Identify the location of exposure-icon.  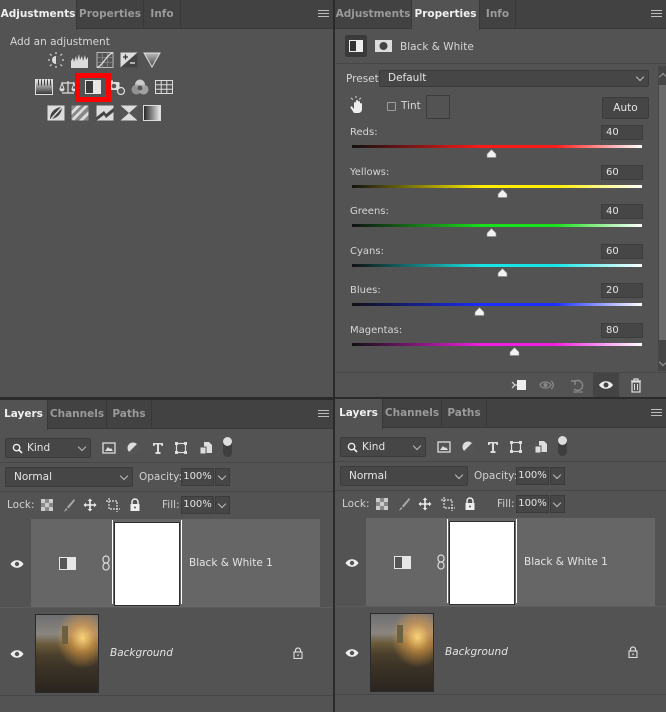
(129, 60).